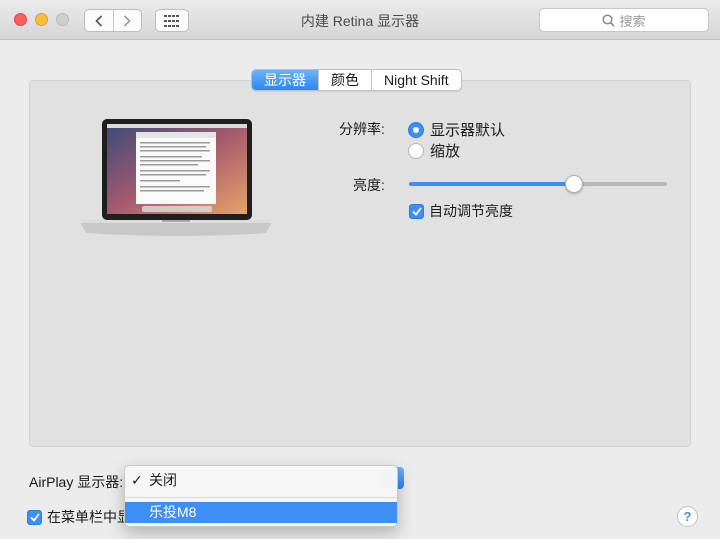  I want to click on resolution-default-label: 显示器默认, so click(468, 130).